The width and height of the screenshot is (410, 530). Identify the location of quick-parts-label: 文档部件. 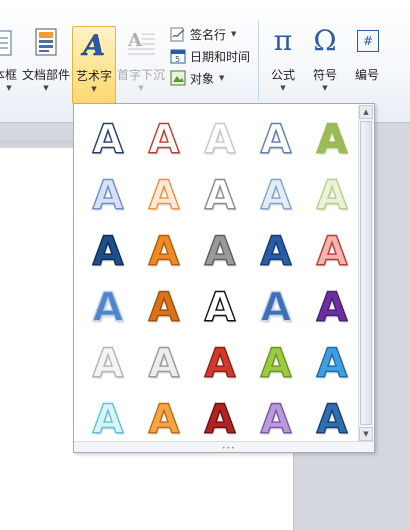
(46, 75).